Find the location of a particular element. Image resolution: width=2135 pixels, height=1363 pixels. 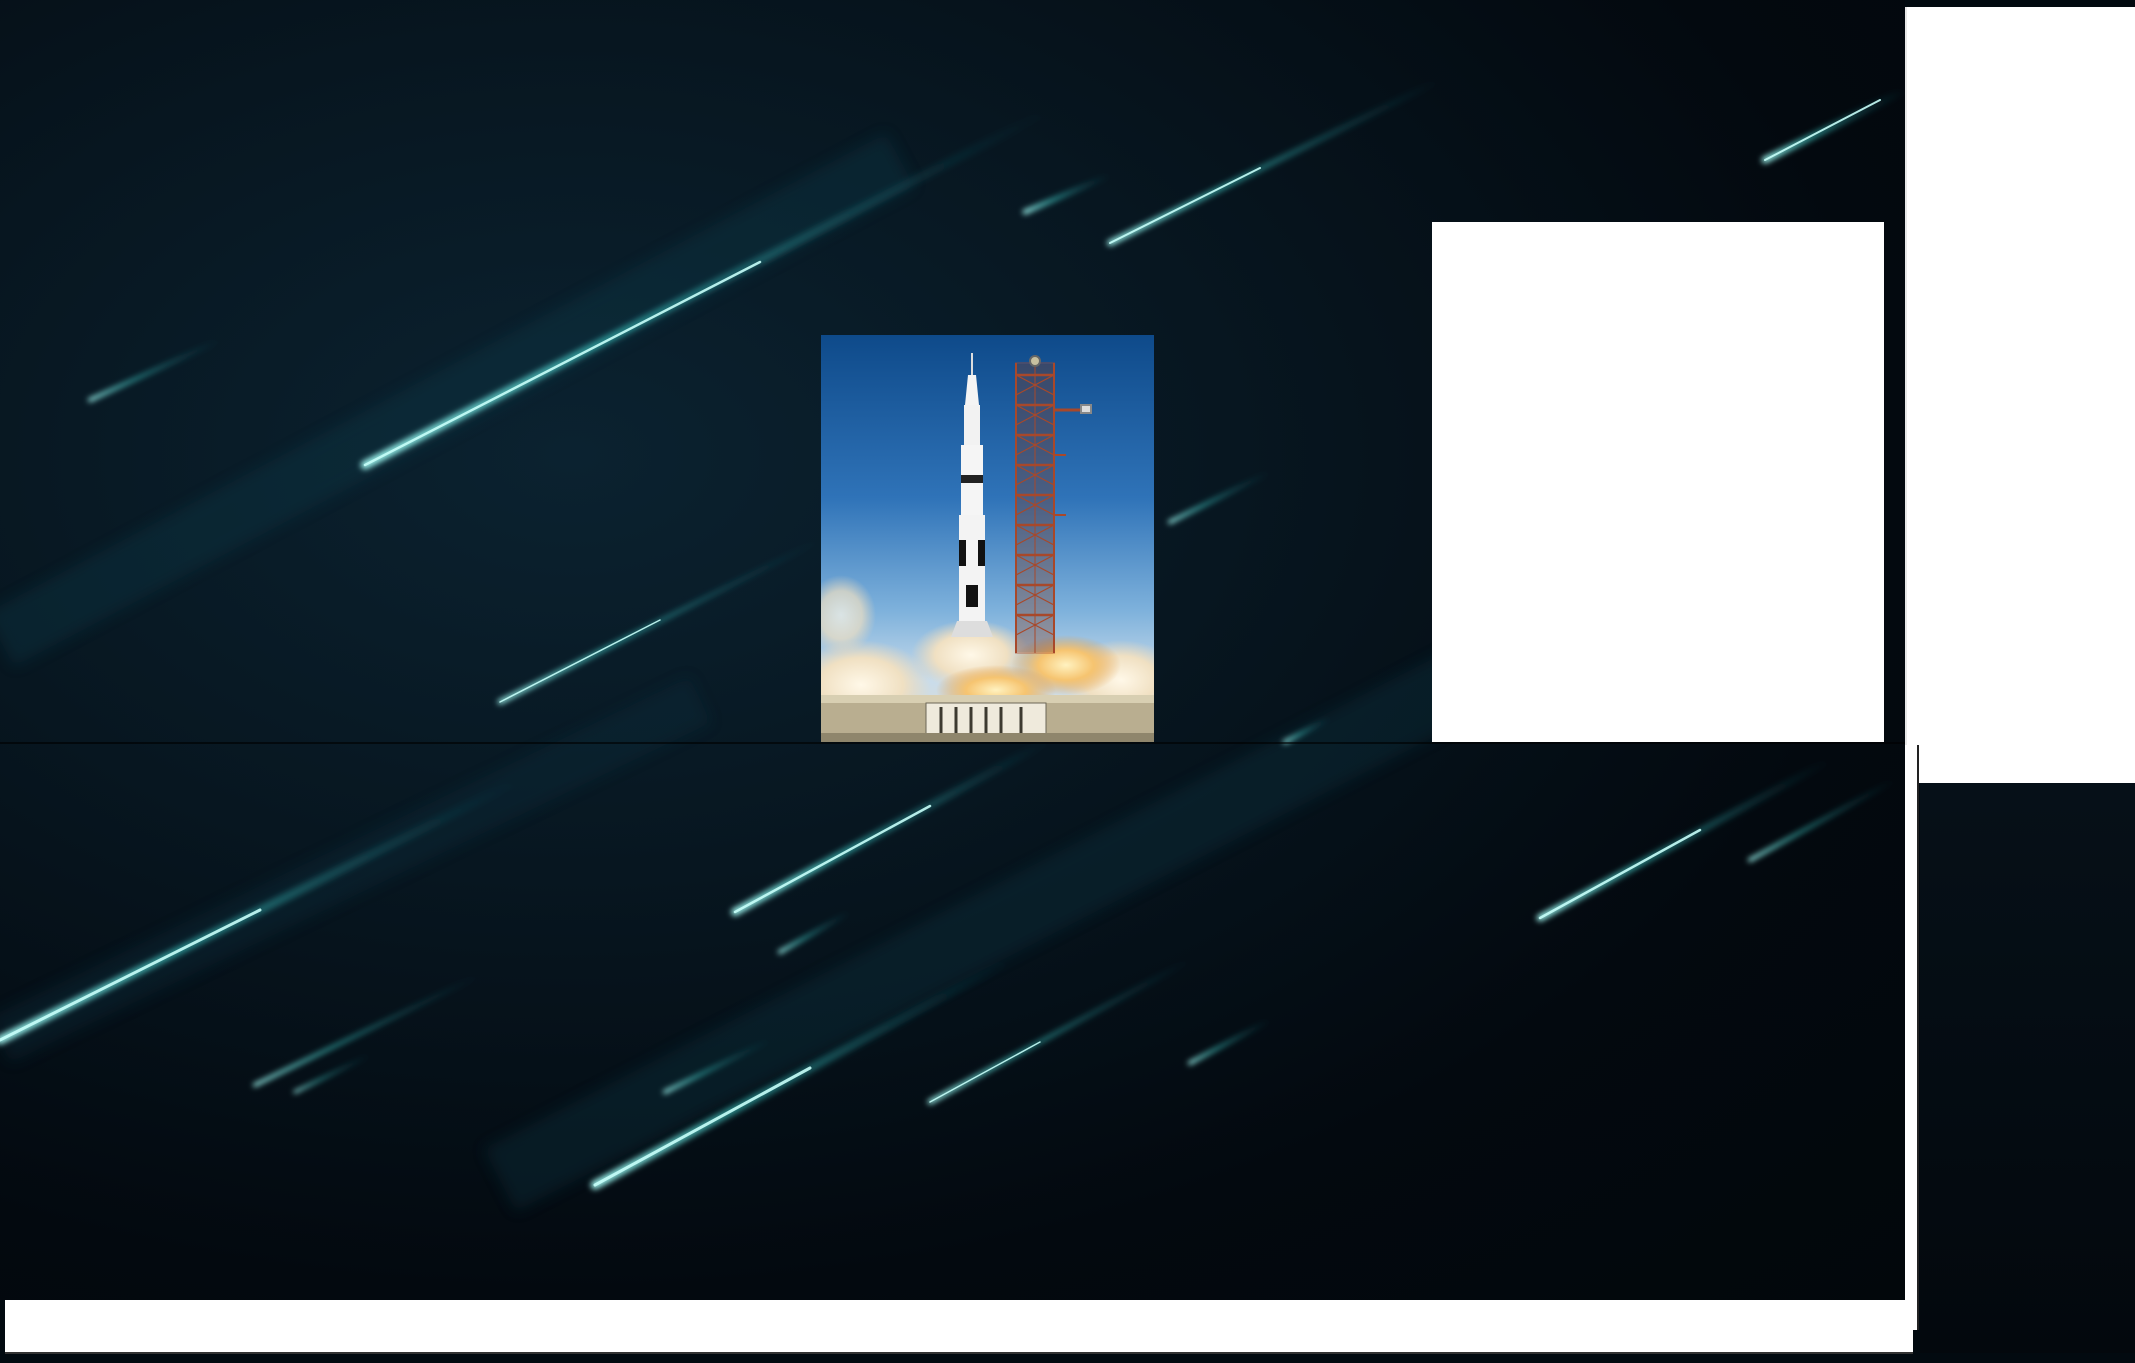

launch-pad is located at coordinates (987, 718).